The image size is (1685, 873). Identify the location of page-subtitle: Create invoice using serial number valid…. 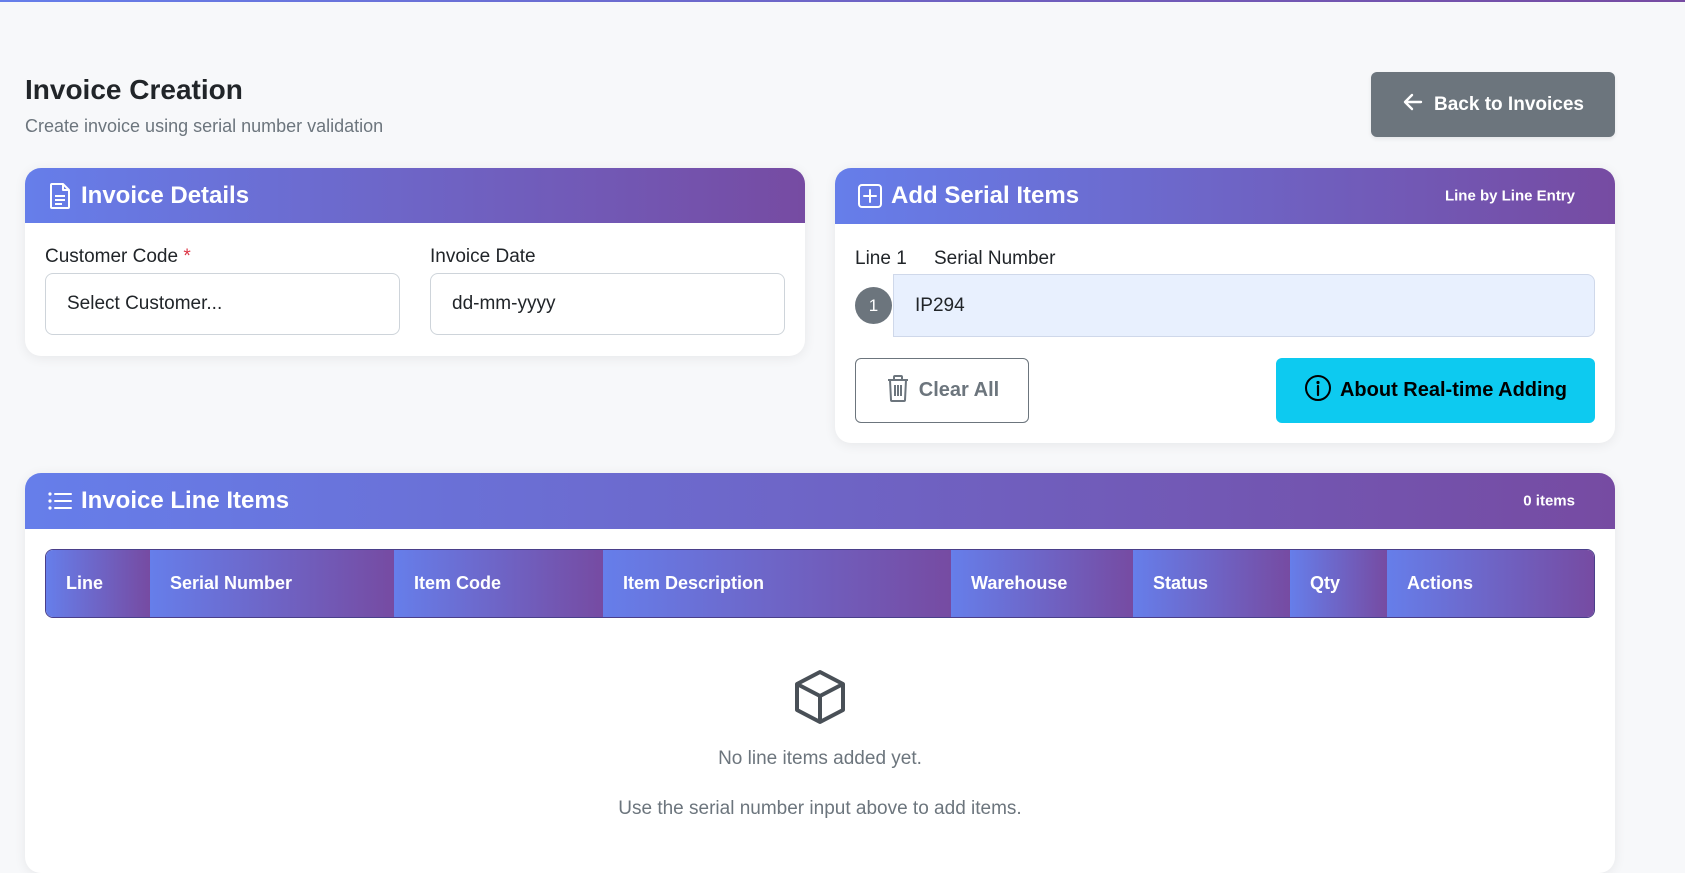
(204, 126).